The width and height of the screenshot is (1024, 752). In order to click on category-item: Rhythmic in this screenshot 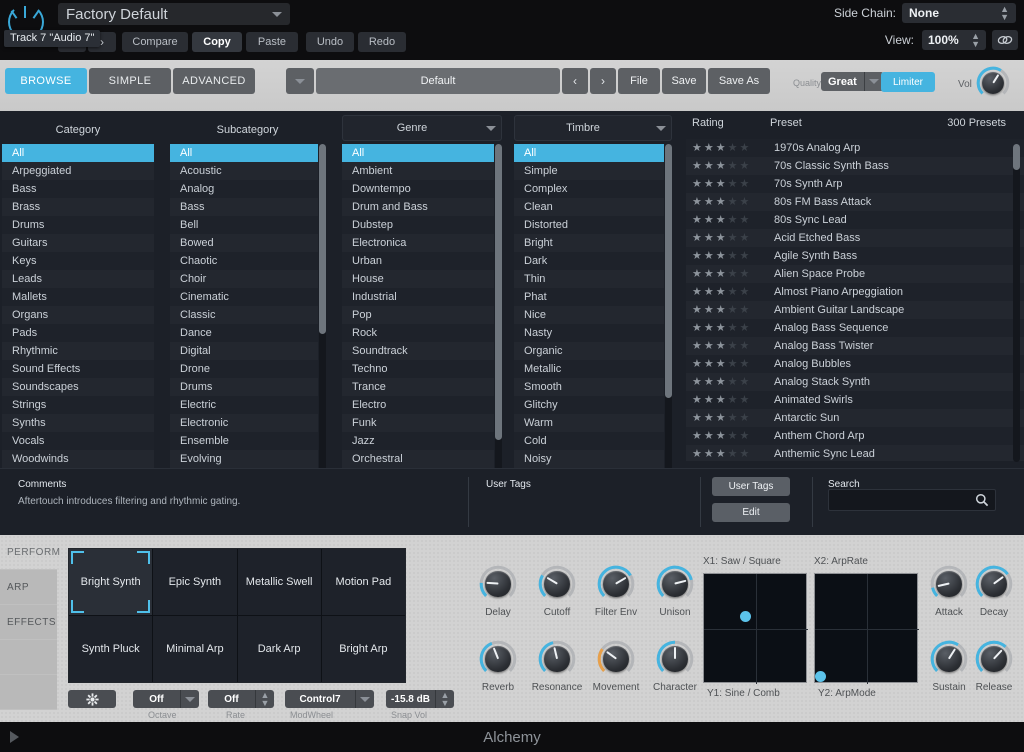, I will do `click(78, 351)`.